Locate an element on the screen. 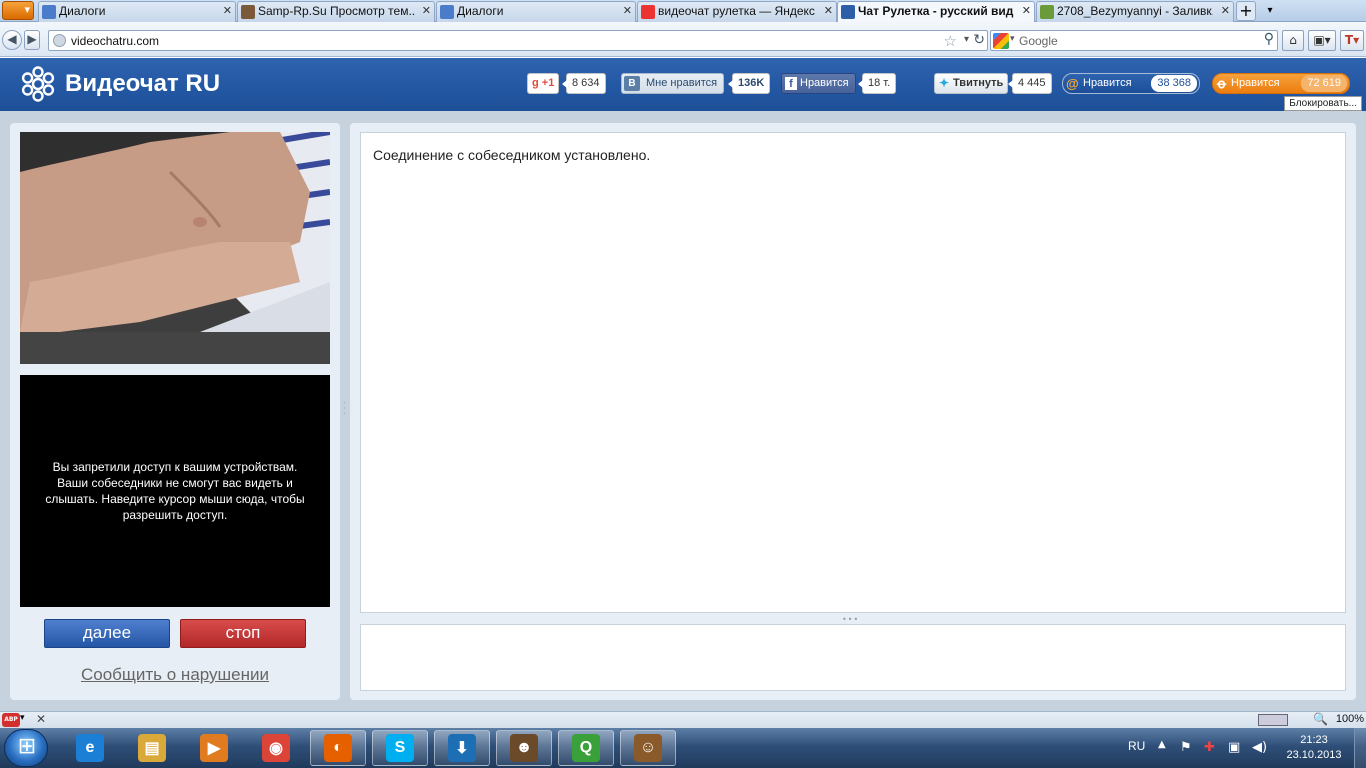 The width and height of the screenshot is (1366, 768). vk-like-button: В Мне нравится is located at coordinates (673, 83).